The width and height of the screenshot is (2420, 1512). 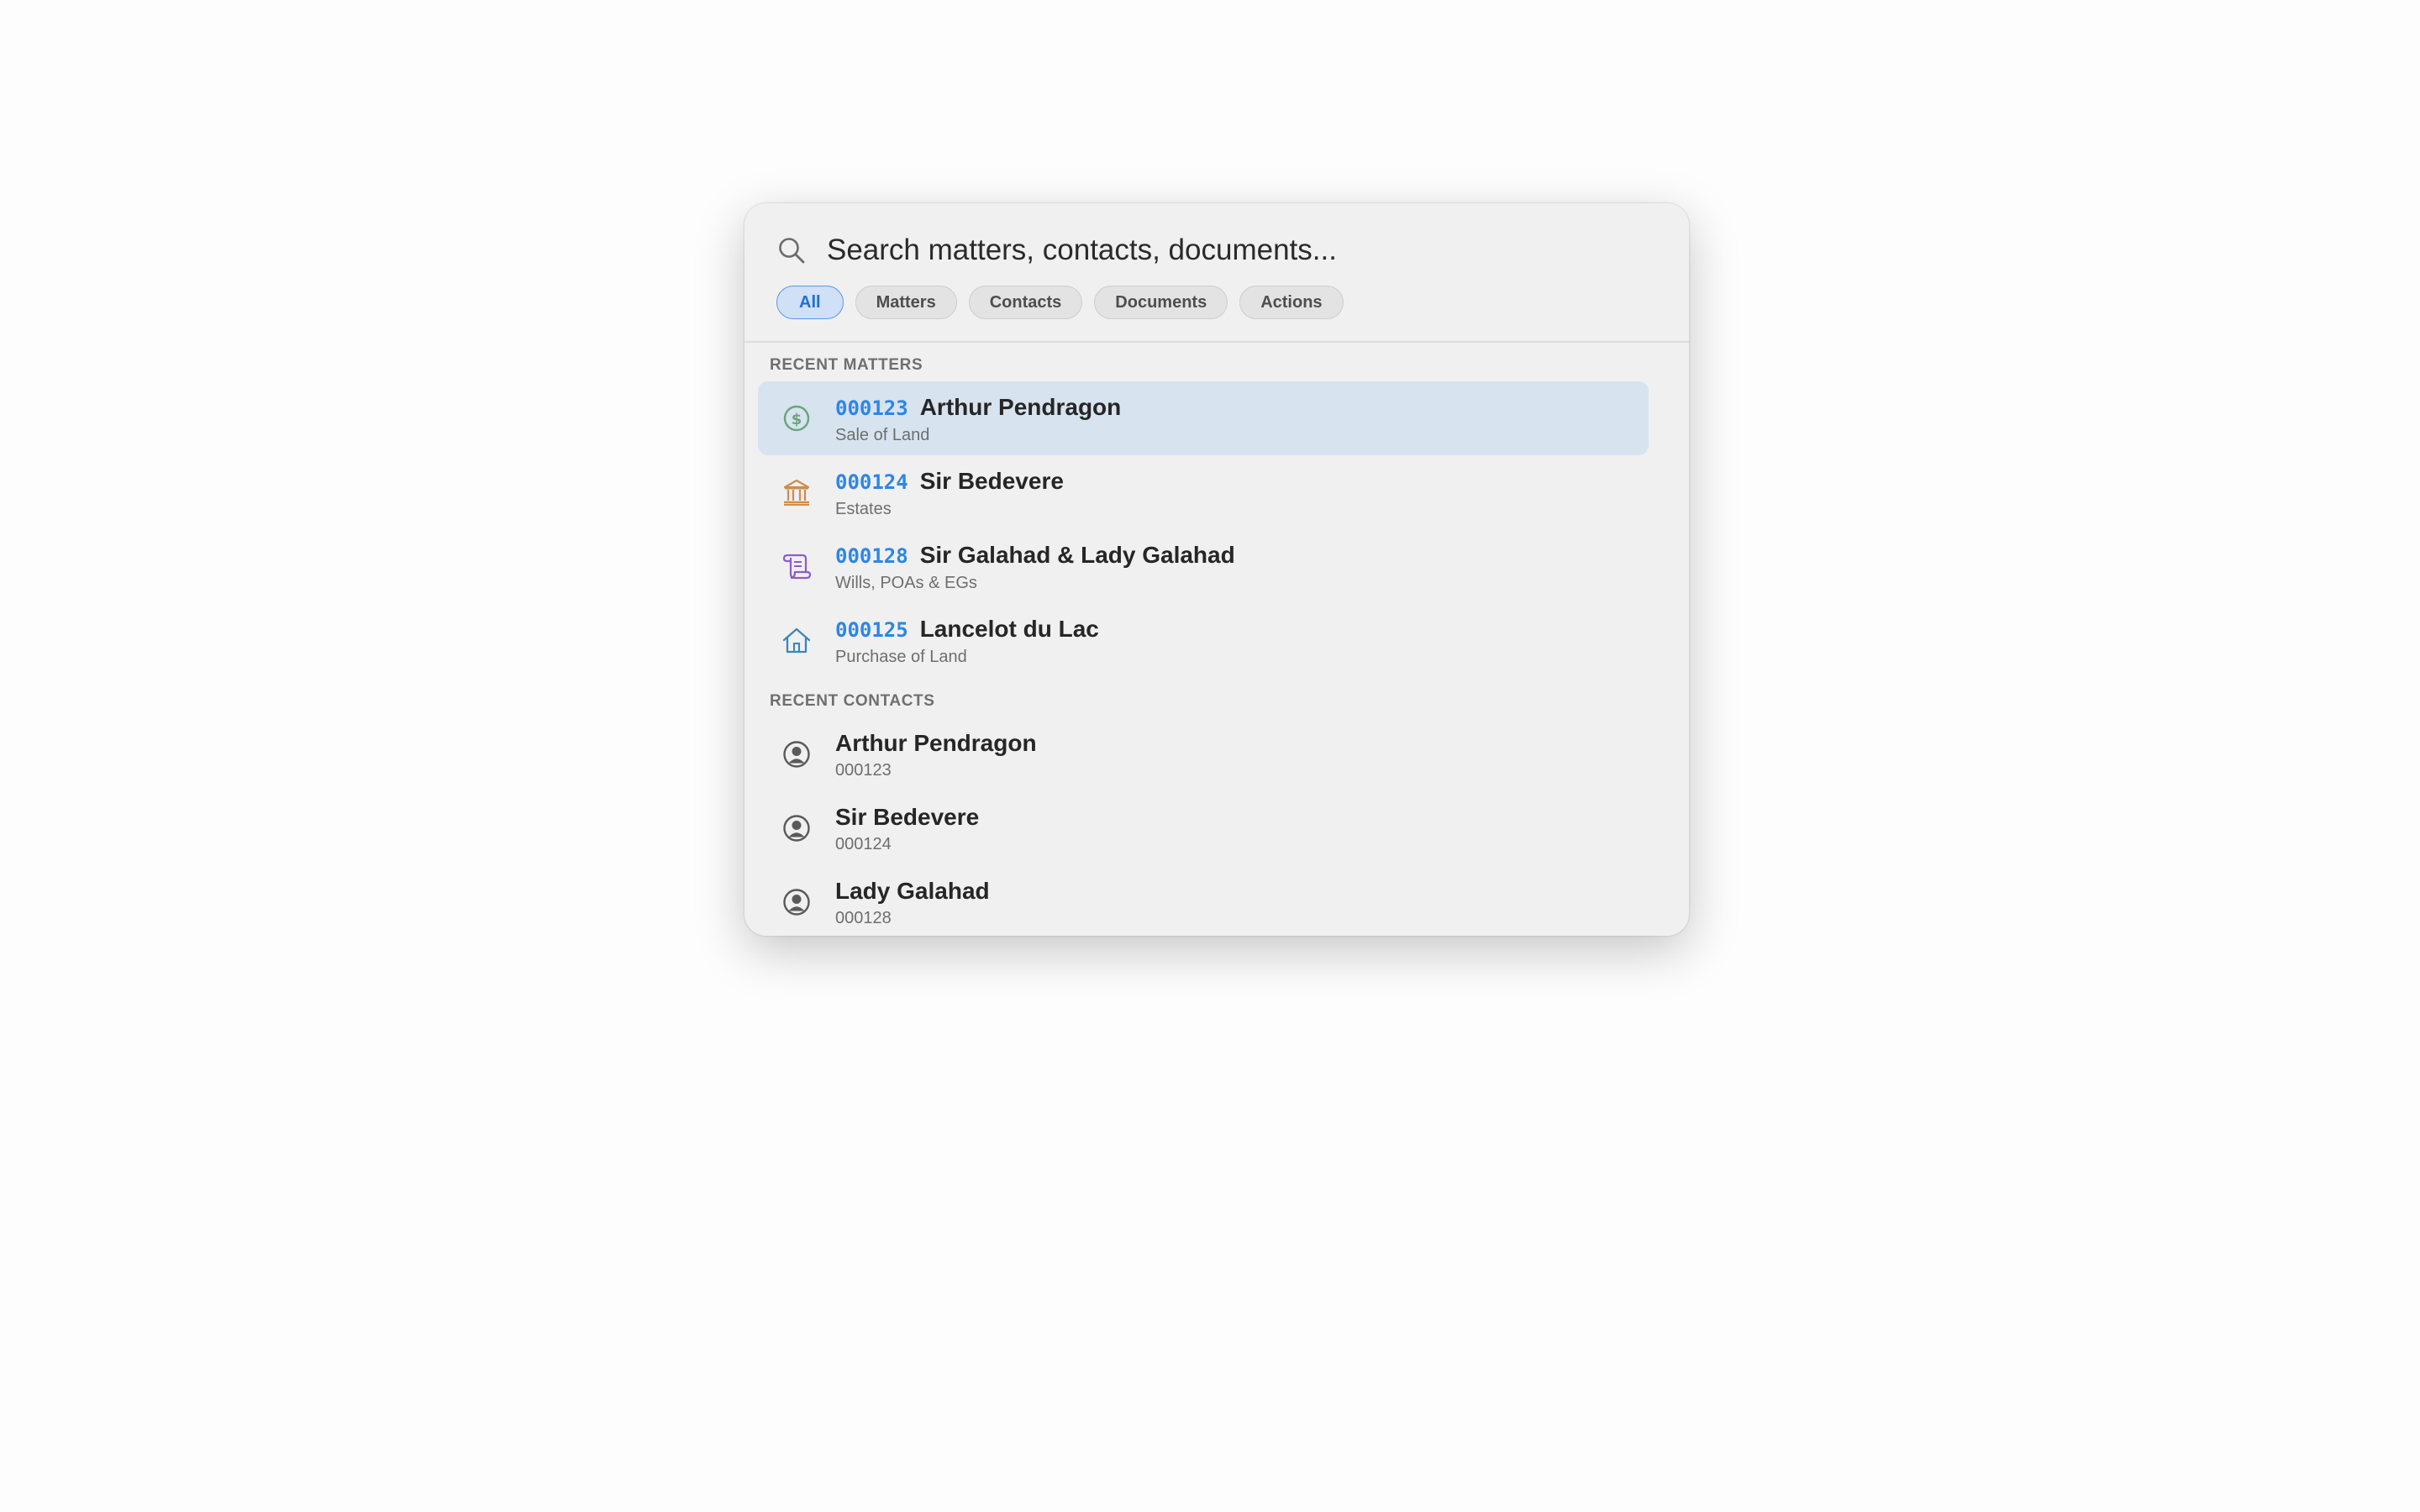 I want to click on search-row, so click(x=1216, y=250).